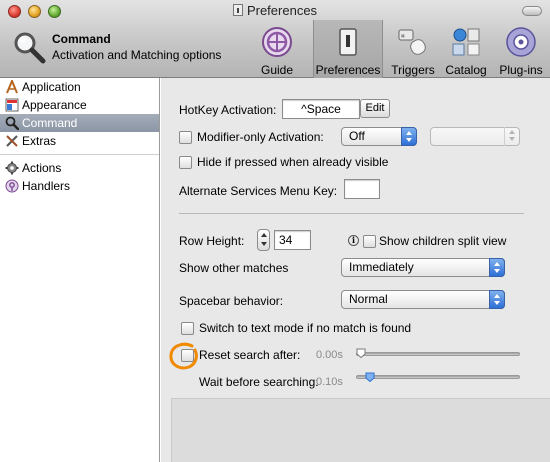  I want to click on show-children-label: Show children split view, so click(443, 241).